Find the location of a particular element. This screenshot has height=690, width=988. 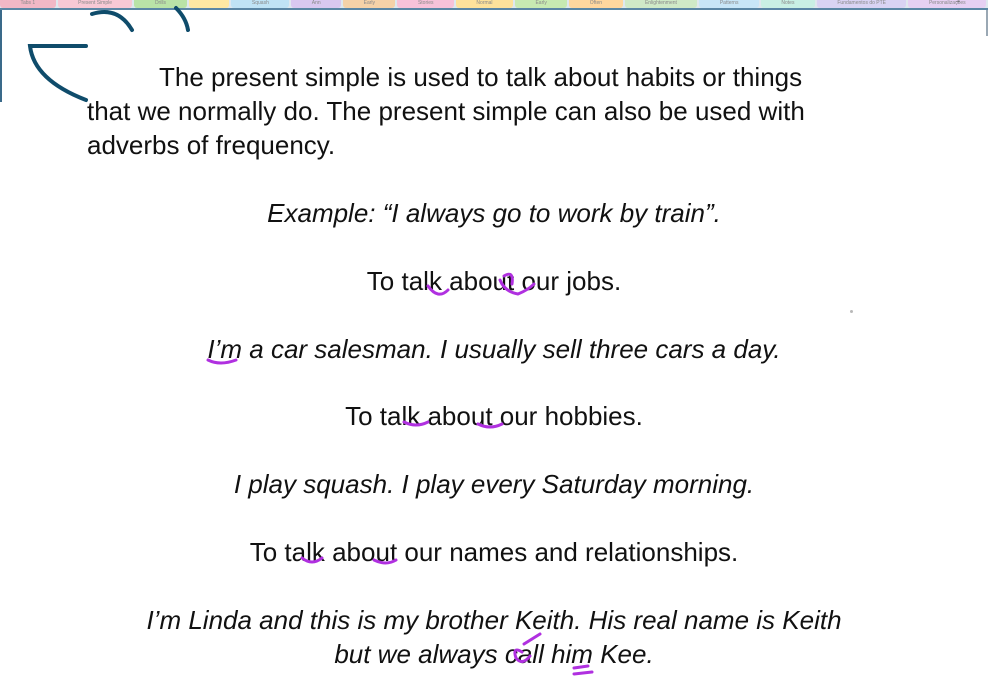

corner-pen-stroke is located at coordinates (108, 54).